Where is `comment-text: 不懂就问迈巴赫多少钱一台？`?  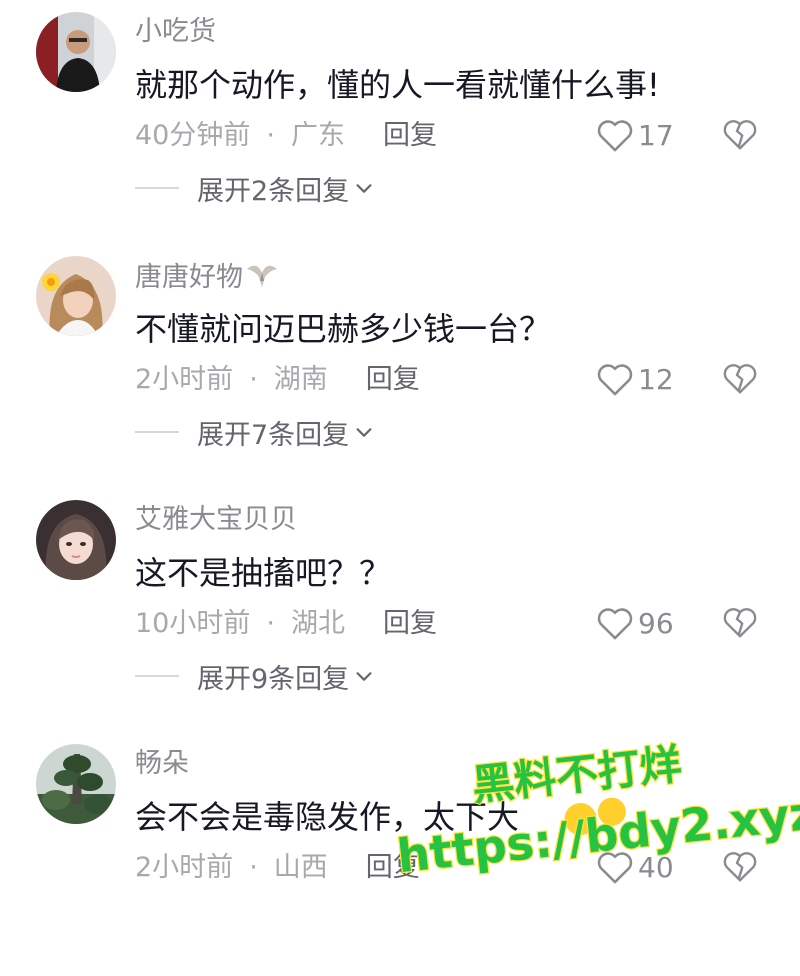 comment-text: 不懂就问迈巴赫多少钱一台？ is located at coordinates (343, 329).